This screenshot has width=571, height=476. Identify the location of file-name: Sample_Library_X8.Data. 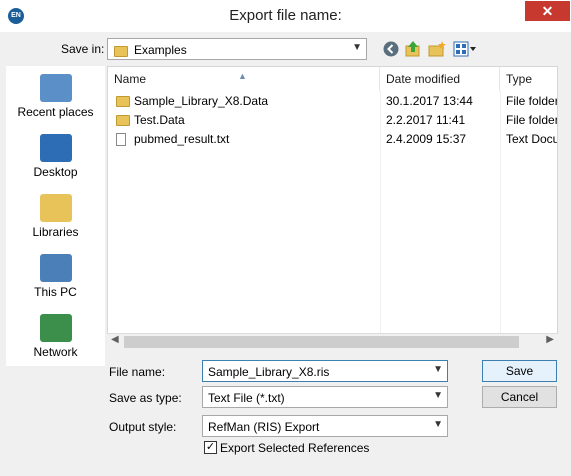
(201, 101).